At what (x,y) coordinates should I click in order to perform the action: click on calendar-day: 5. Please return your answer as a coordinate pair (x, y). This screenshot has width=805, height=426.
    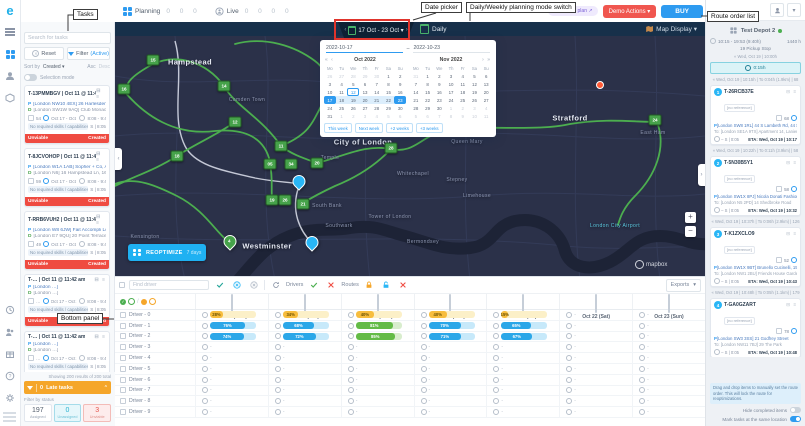
    Looking at the image, I should click on (389, 116).